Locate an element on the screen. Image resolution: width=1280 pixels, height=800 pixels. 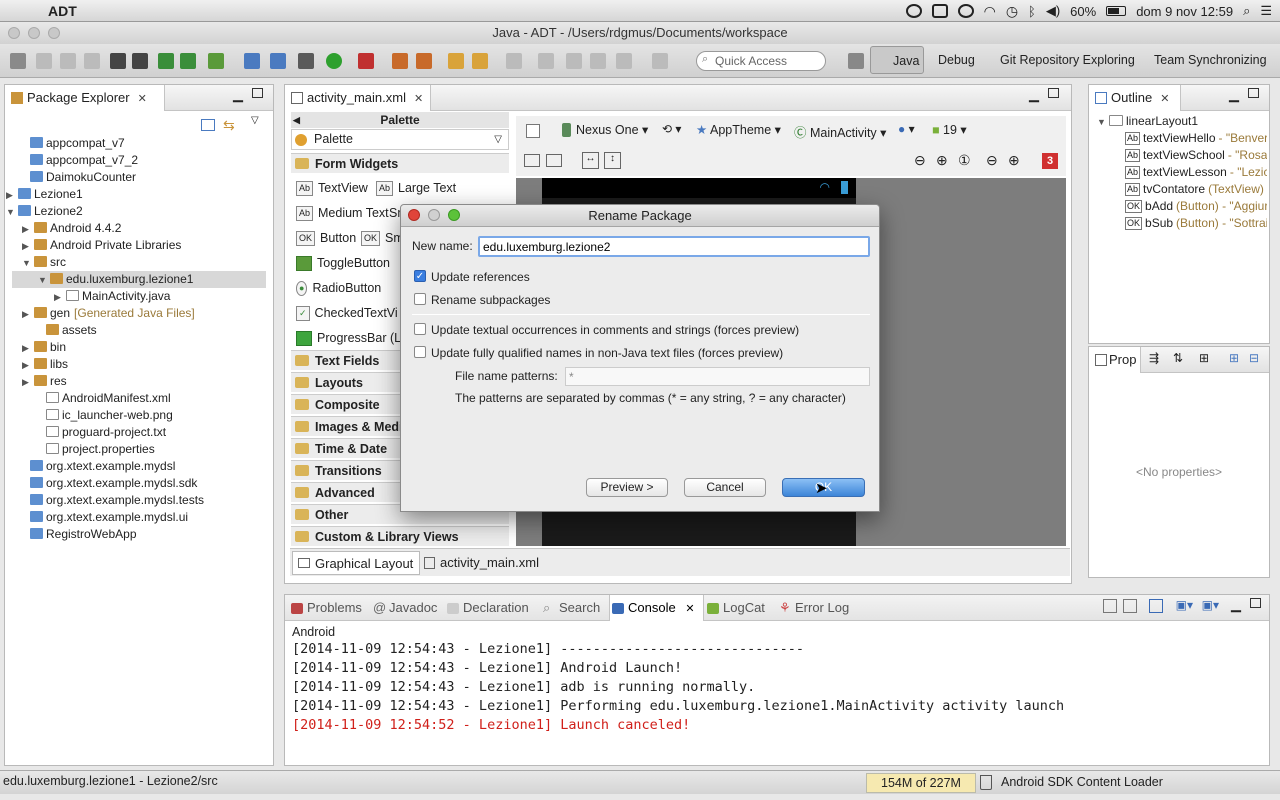
zoom-window-button is located at coordinates (54, 33).